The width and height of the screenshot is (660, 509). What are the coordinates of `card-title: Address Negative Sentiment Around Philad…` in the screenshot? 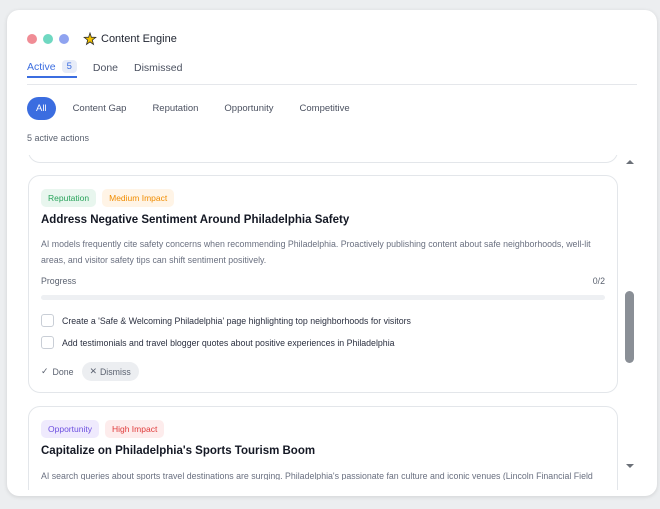 It's located at (195, 220).